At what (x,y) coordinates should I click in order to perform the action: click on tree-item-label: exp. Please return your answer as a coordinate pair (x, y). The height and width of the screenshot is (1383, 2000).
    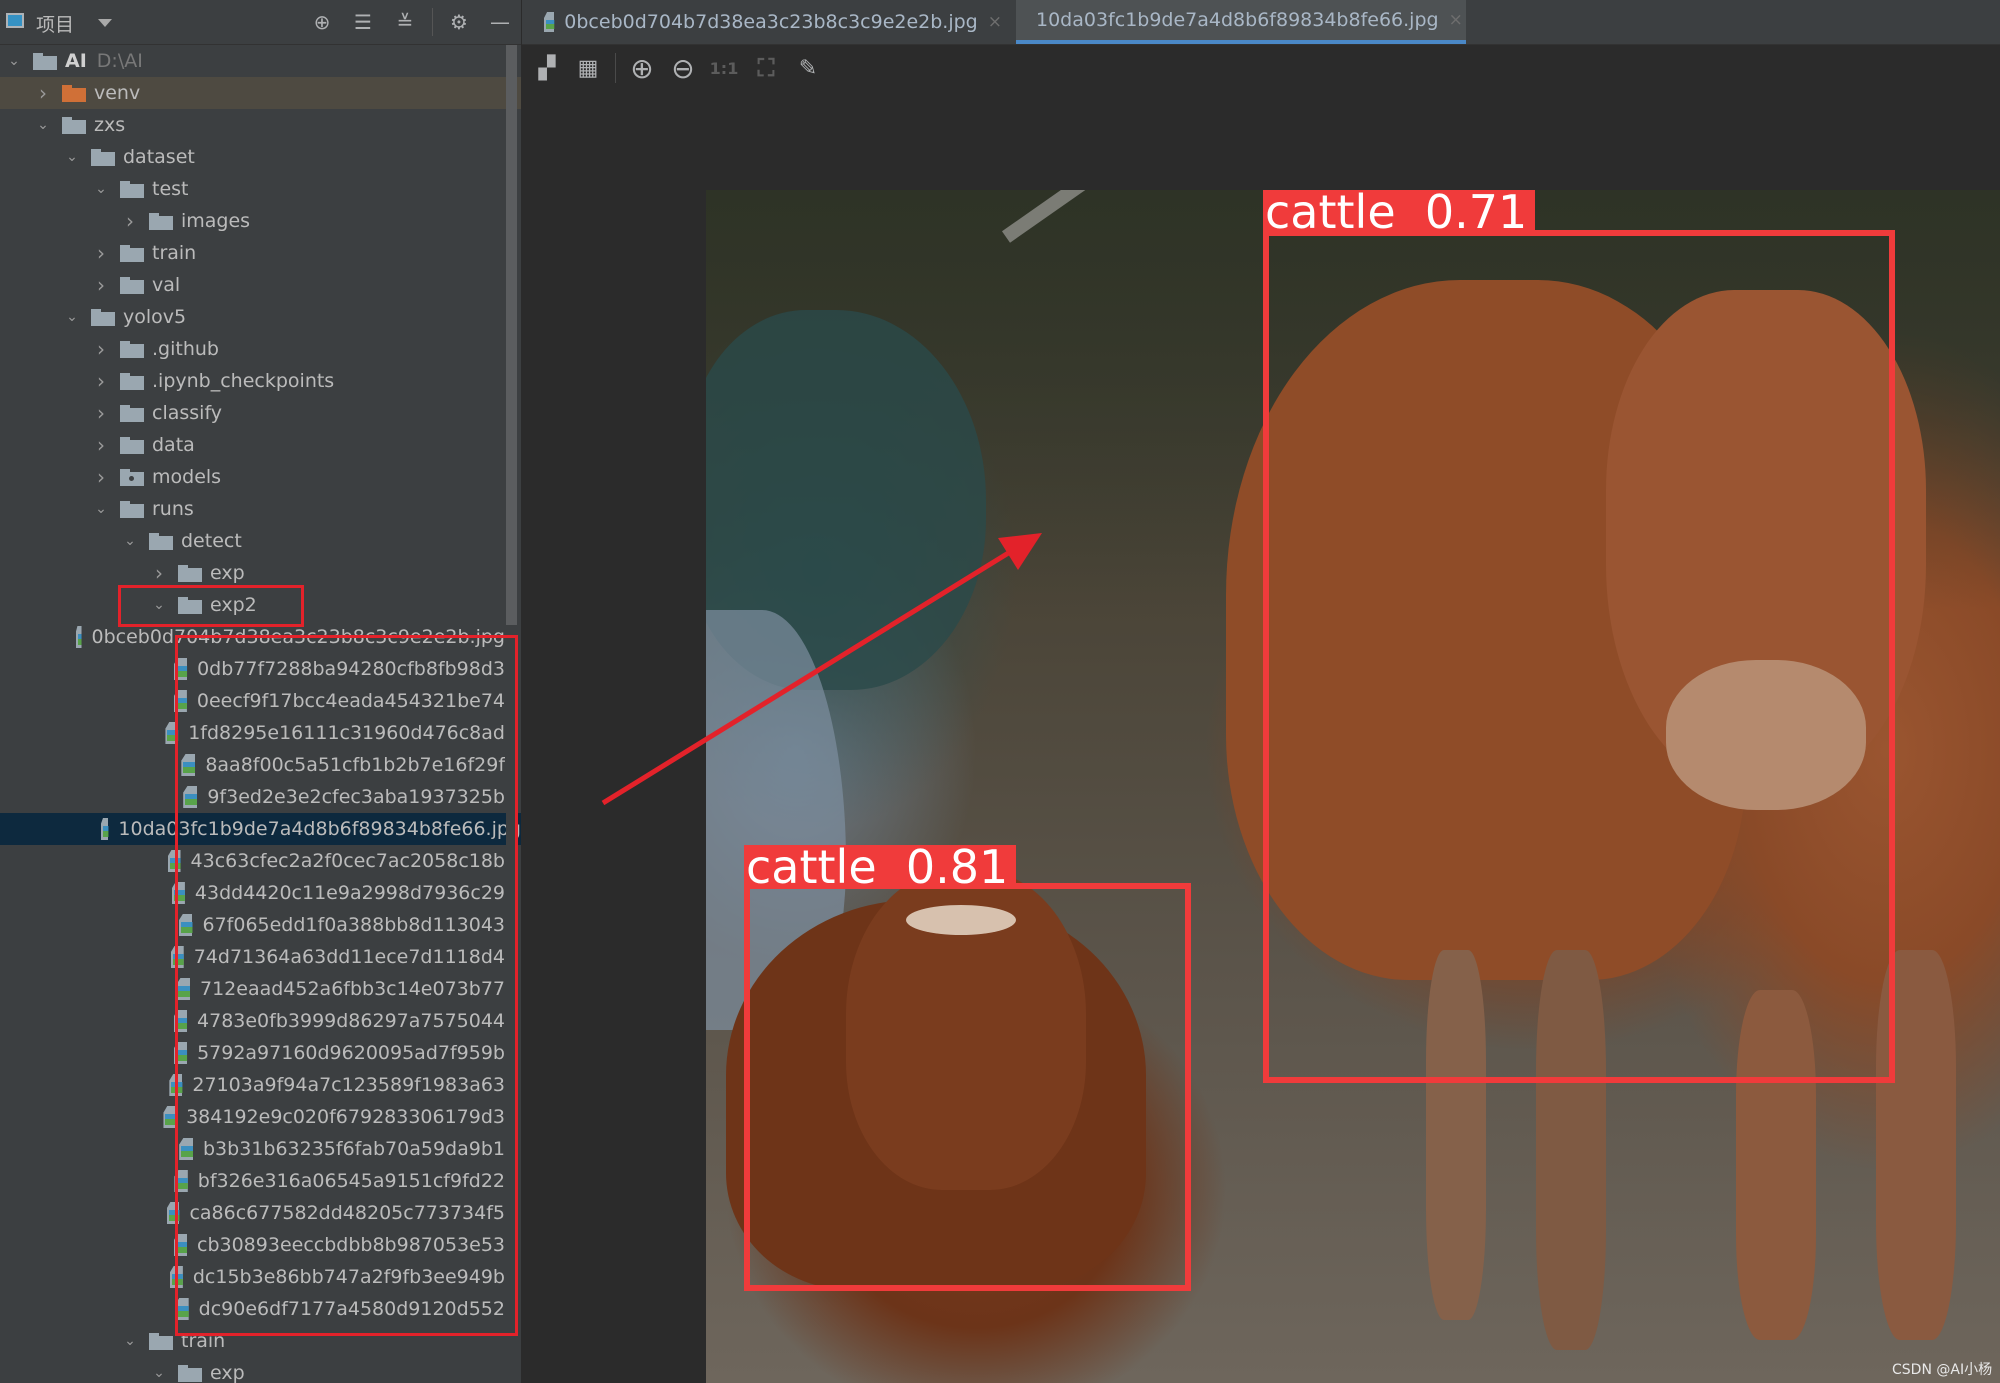
    Looking at the image, I should click on (227, 573).